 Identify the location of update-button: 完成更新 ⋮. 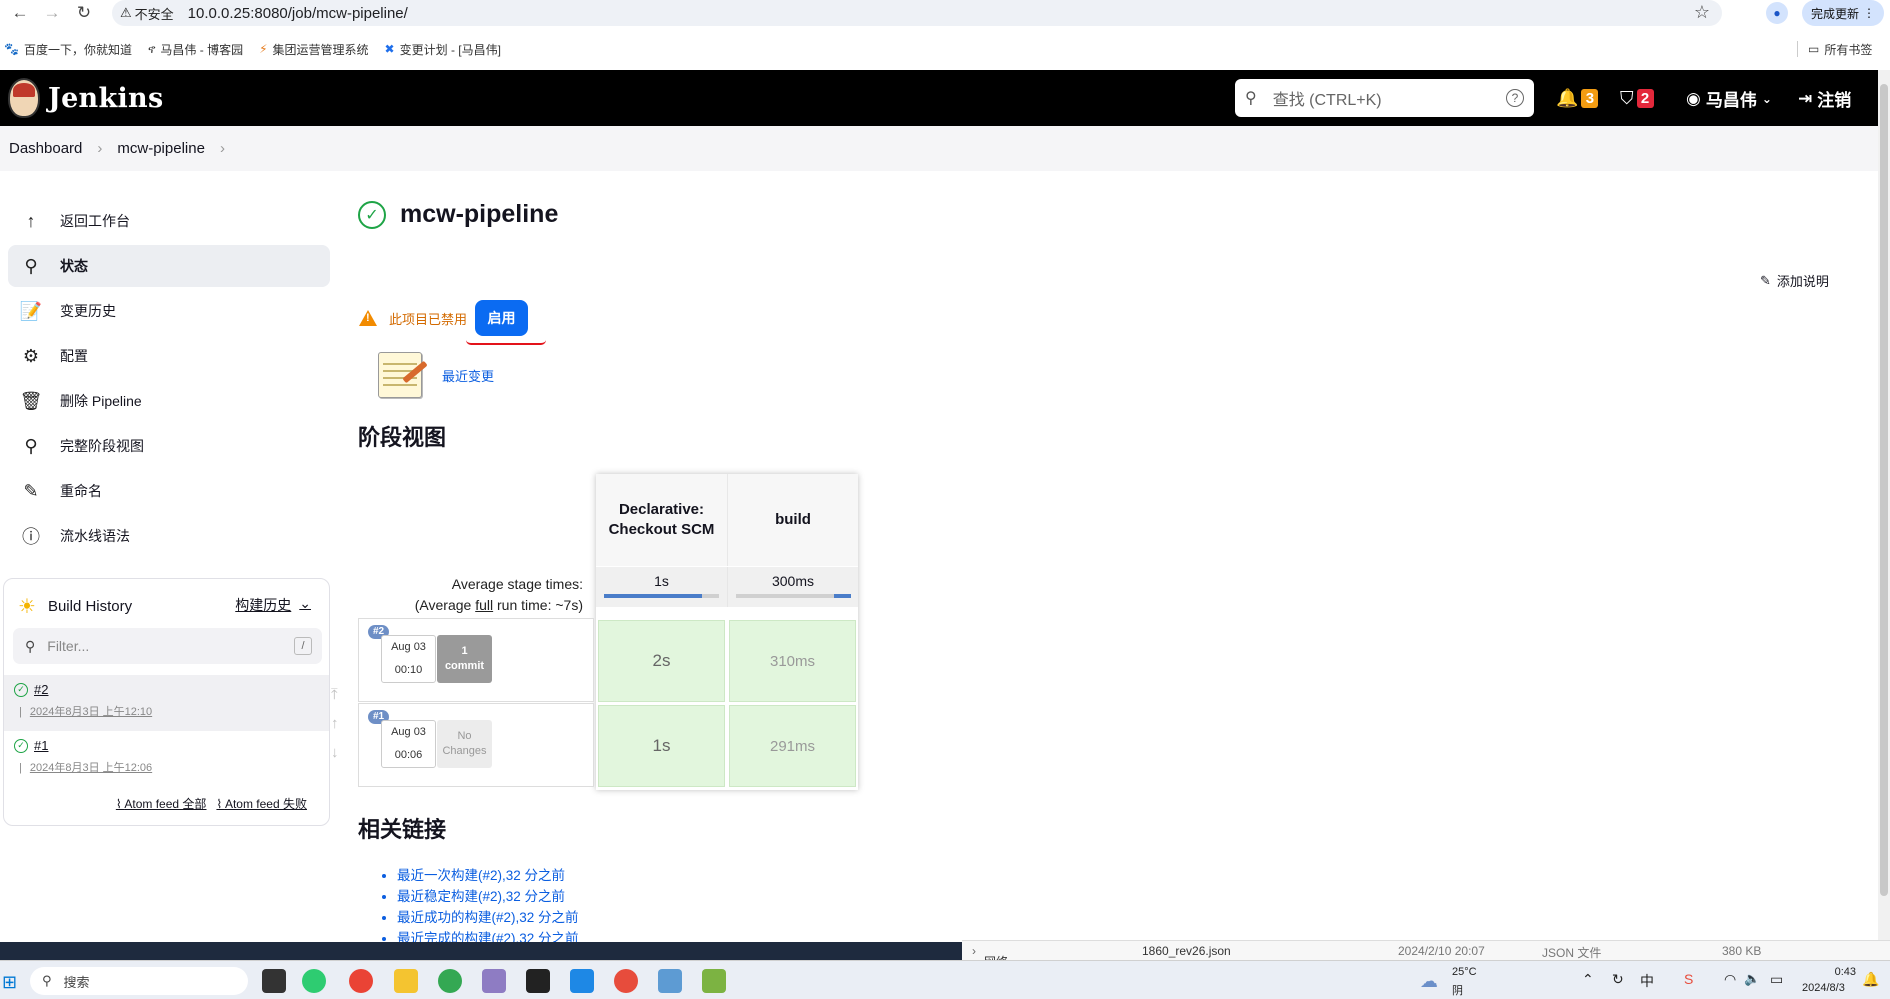
(1843, 13).